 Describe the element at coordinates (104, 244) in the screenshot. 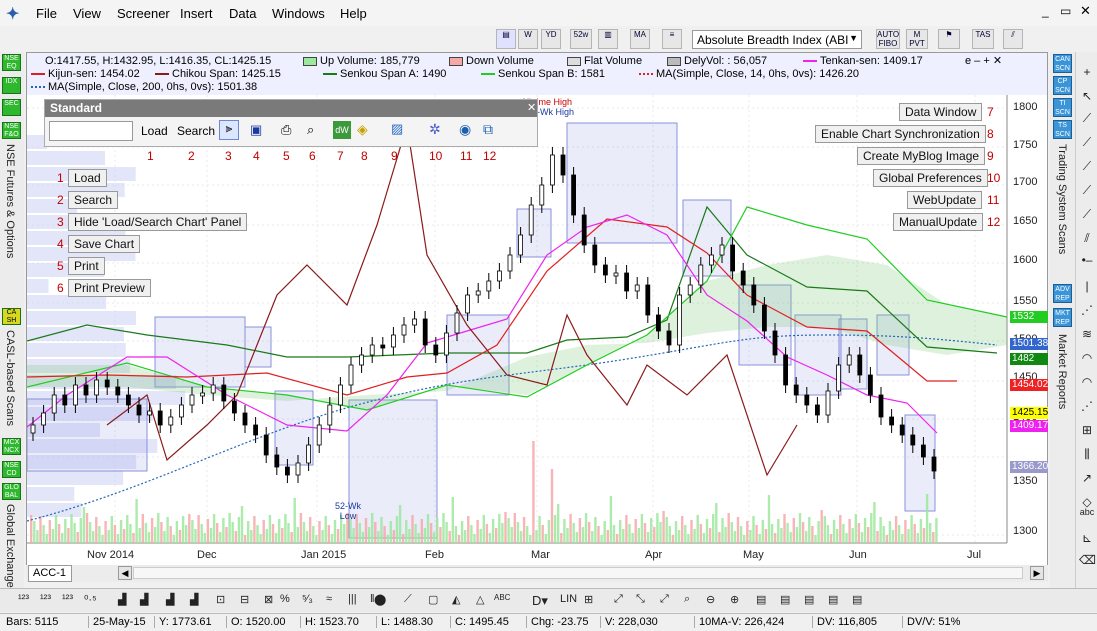

I see `save-chart-button: Save Chart` at that location.